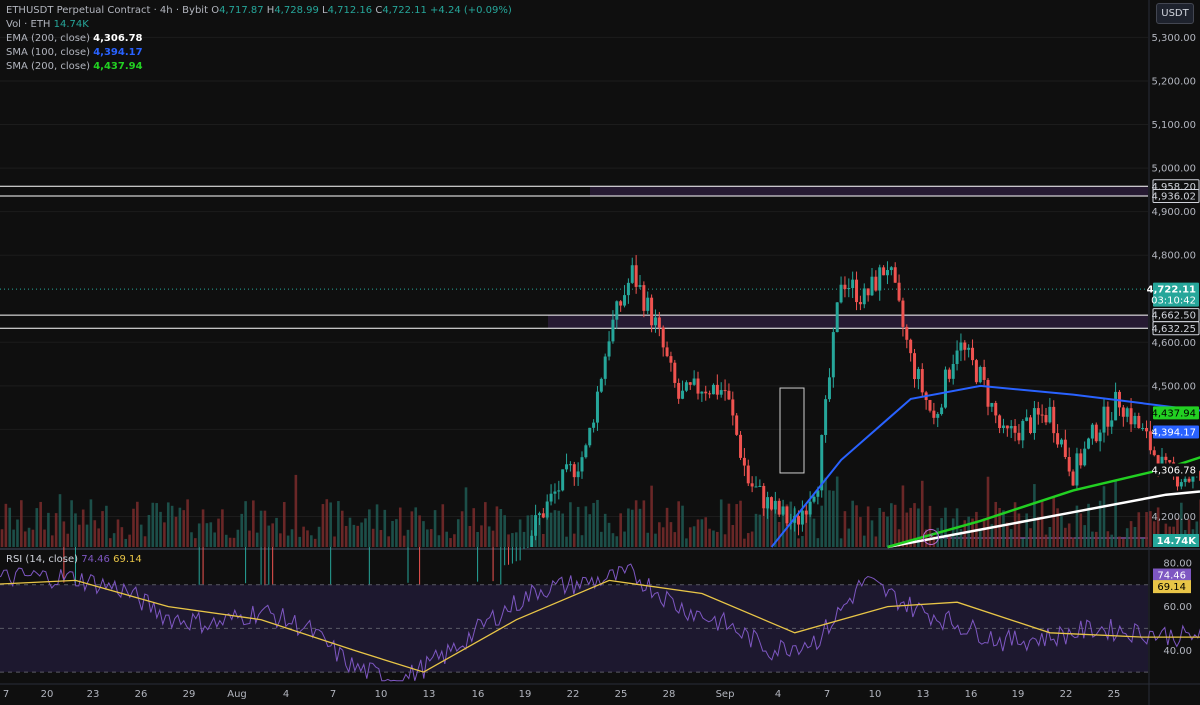 The width and height of the screenshot is (1200, 705). Describe the element at coordinates (525, 694) in the screenshot. I see `time-tick-label: 19` at that location.